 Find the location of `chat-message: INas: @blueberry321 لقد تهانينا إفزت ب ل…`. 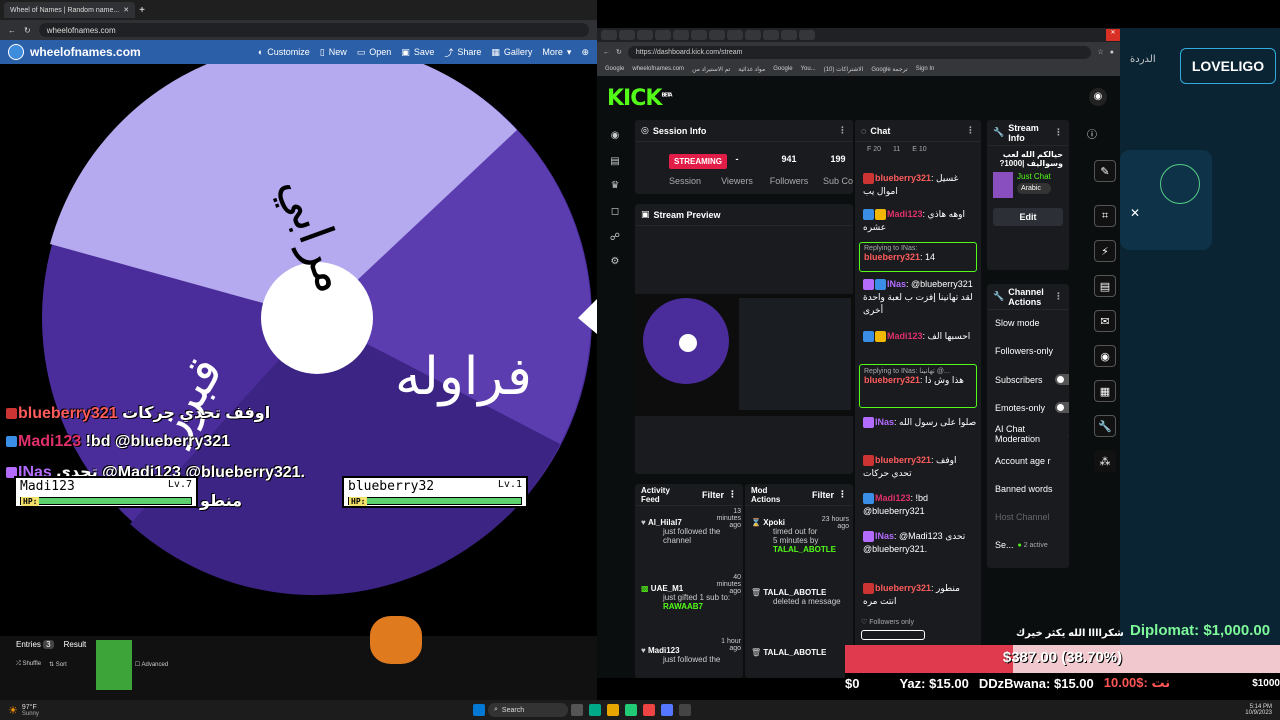

chat-message: INas: @blueberry321 لقد تهانينا إفزت ب ل… is located at coordinates (921, 297).